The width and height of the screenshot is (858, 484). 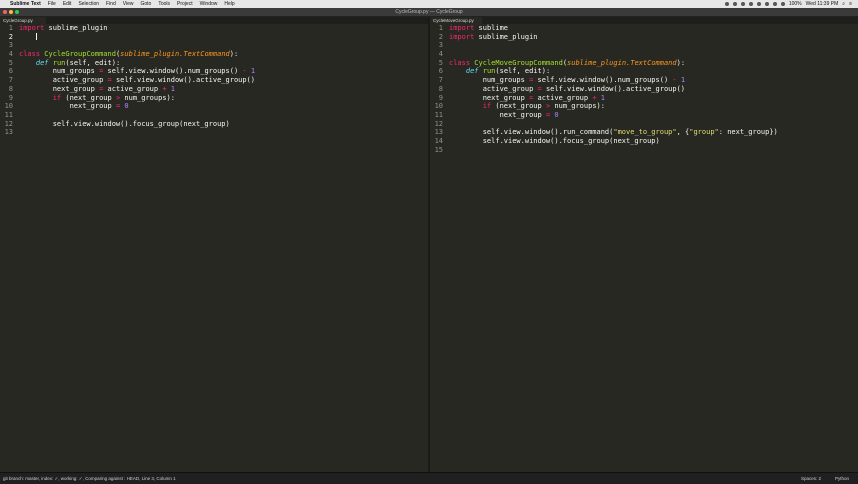 I want to click on code-line: 13, so click(x=8, y=132).